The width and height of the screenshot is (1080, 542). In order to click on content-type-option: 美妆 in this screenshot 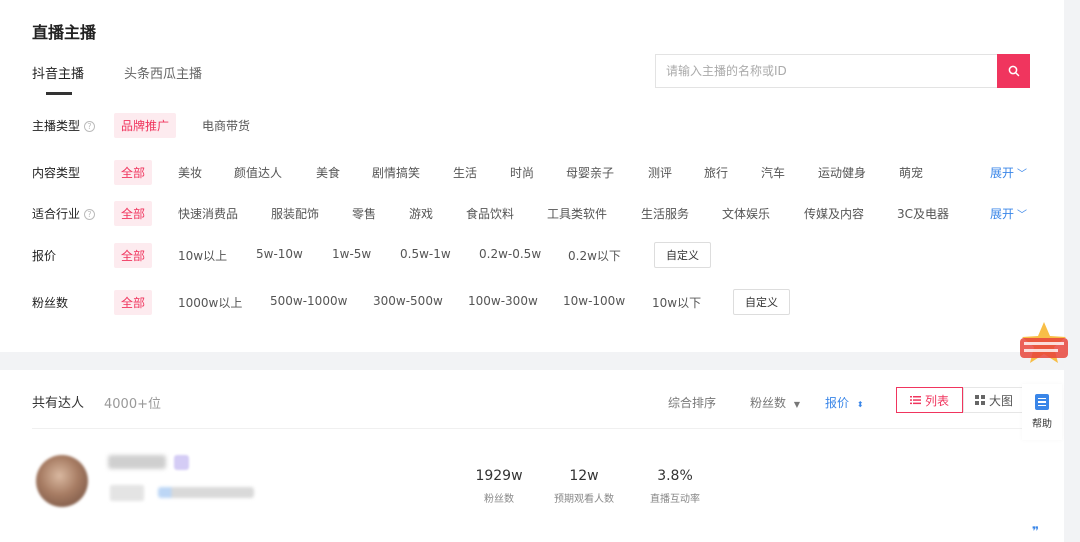, I will do `click(190, 172)`.